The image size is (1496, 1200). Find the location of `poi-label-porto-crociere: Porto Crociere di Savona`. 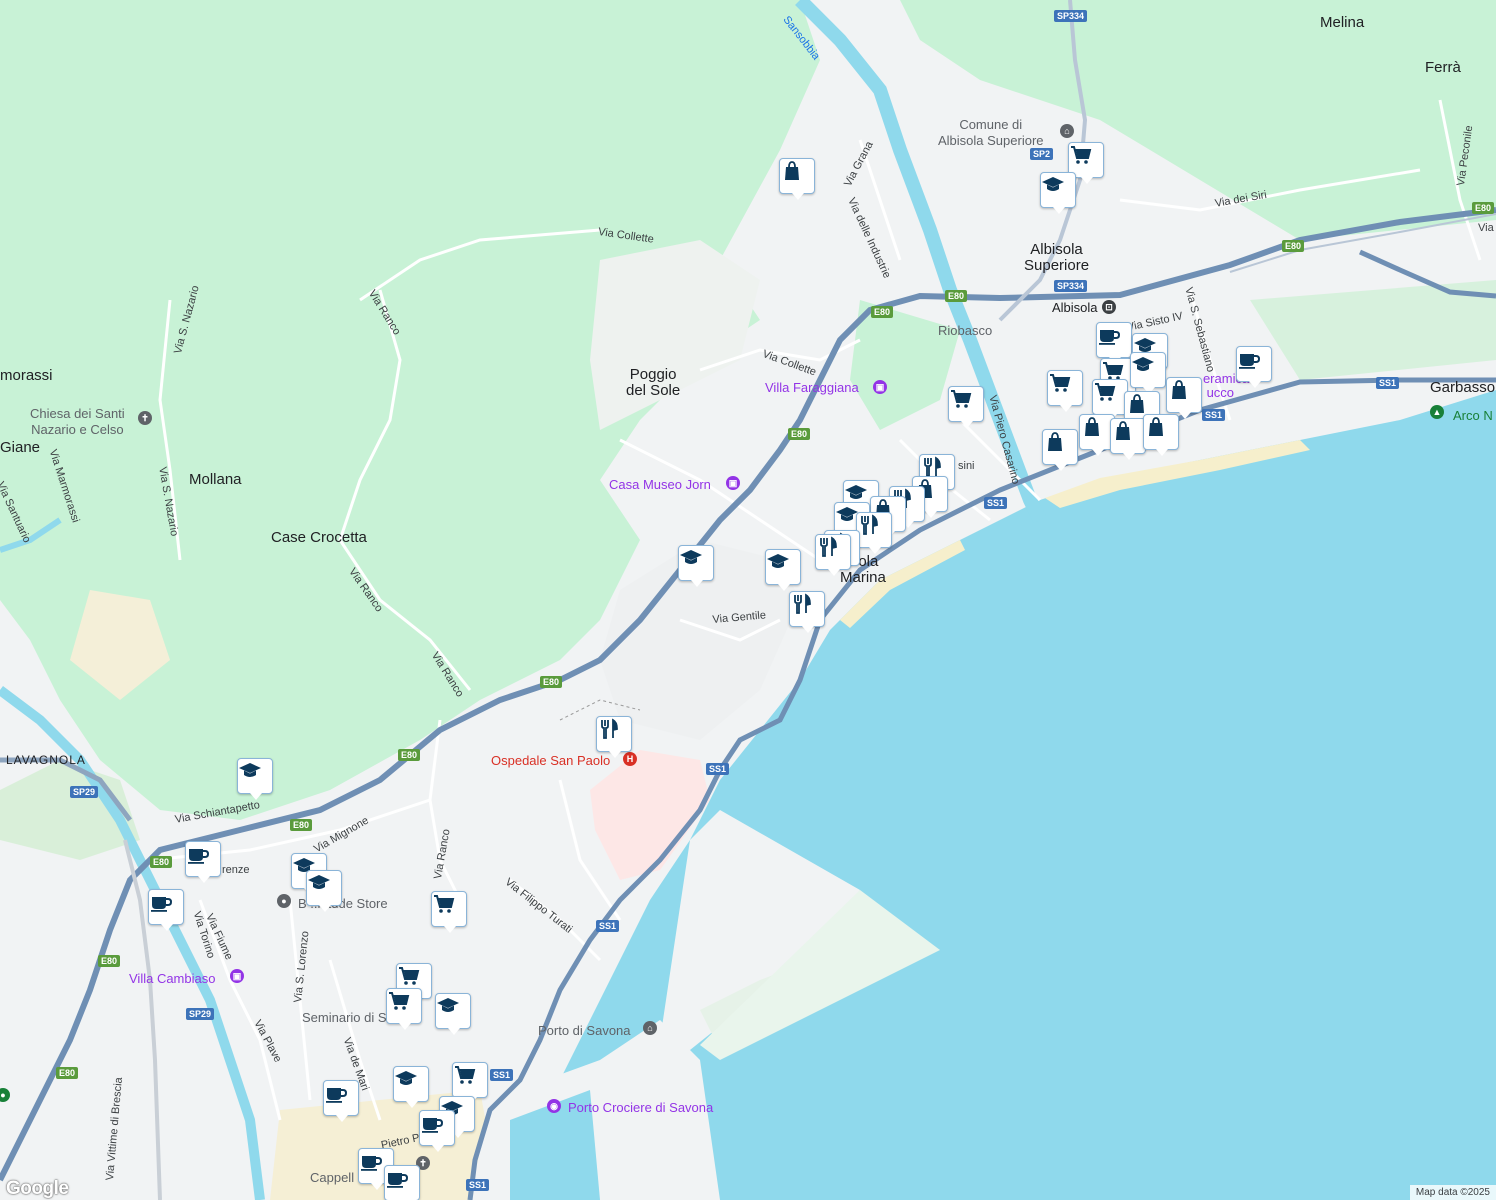

poi-label-porto-crociere: Porto Crociere di Savona is located at coordinates (640, 1107).